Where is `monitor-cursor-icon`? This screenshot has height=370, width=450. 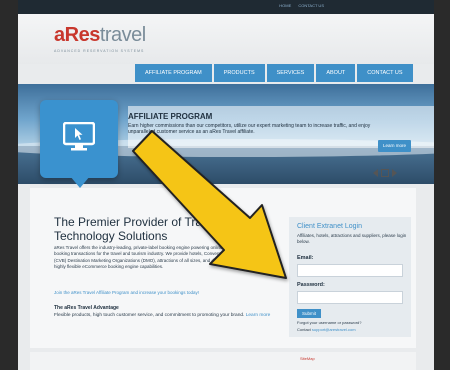 monitor-cursor-icon is located at coordinates (79, 136).